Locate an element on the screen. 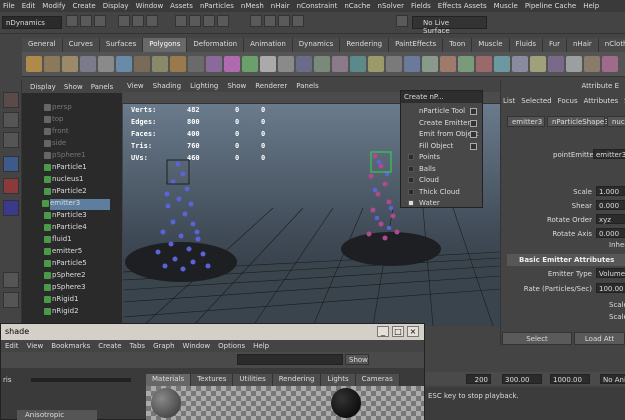 This screenshot has height=420, width=625. material-sphere-dark is located at coordinates (346, 403).